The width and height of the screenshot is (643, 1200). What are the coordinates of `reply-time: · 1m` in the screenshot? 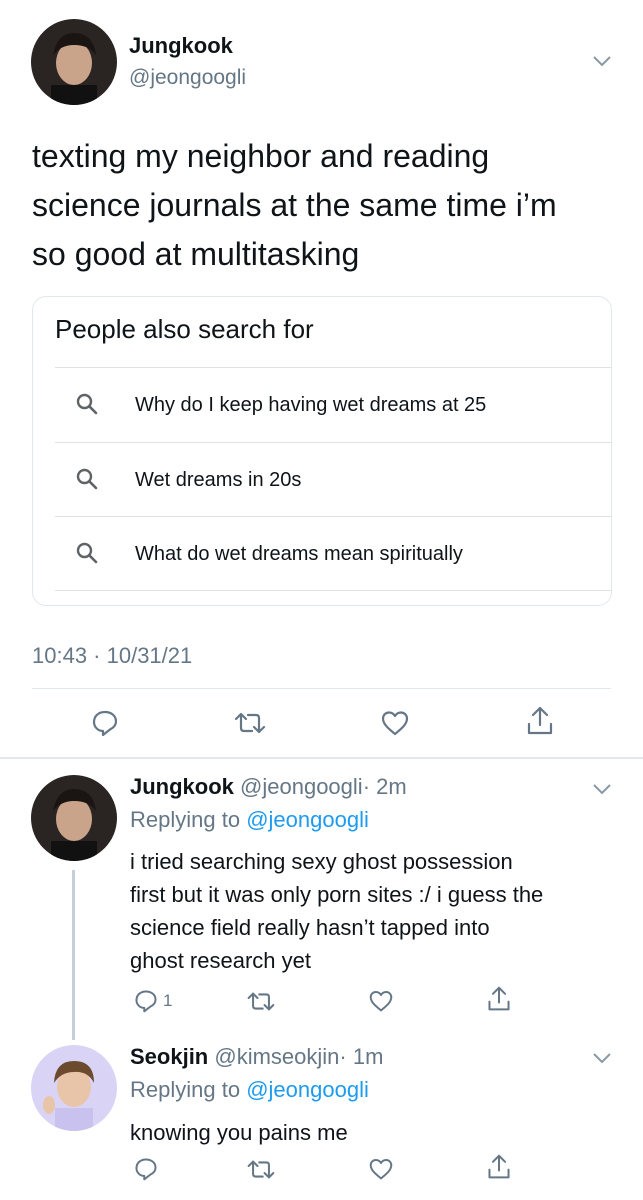 It's located at (361, 1056).